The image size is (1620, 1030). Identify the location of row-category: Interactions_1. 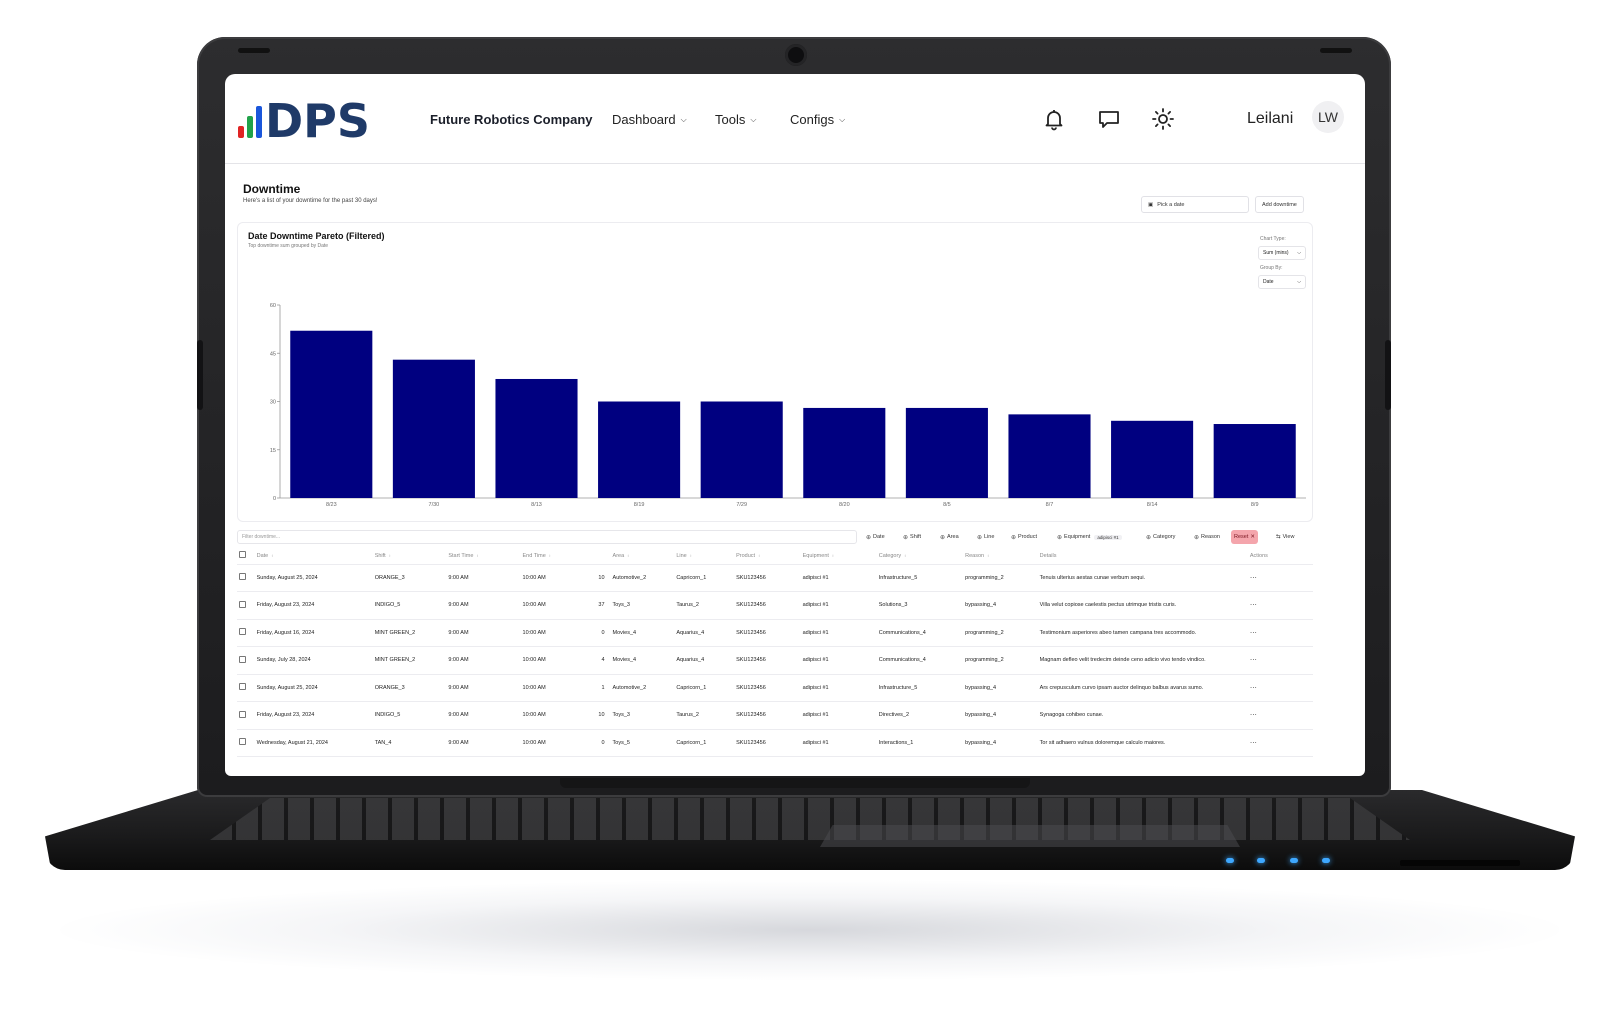
(920, 743).